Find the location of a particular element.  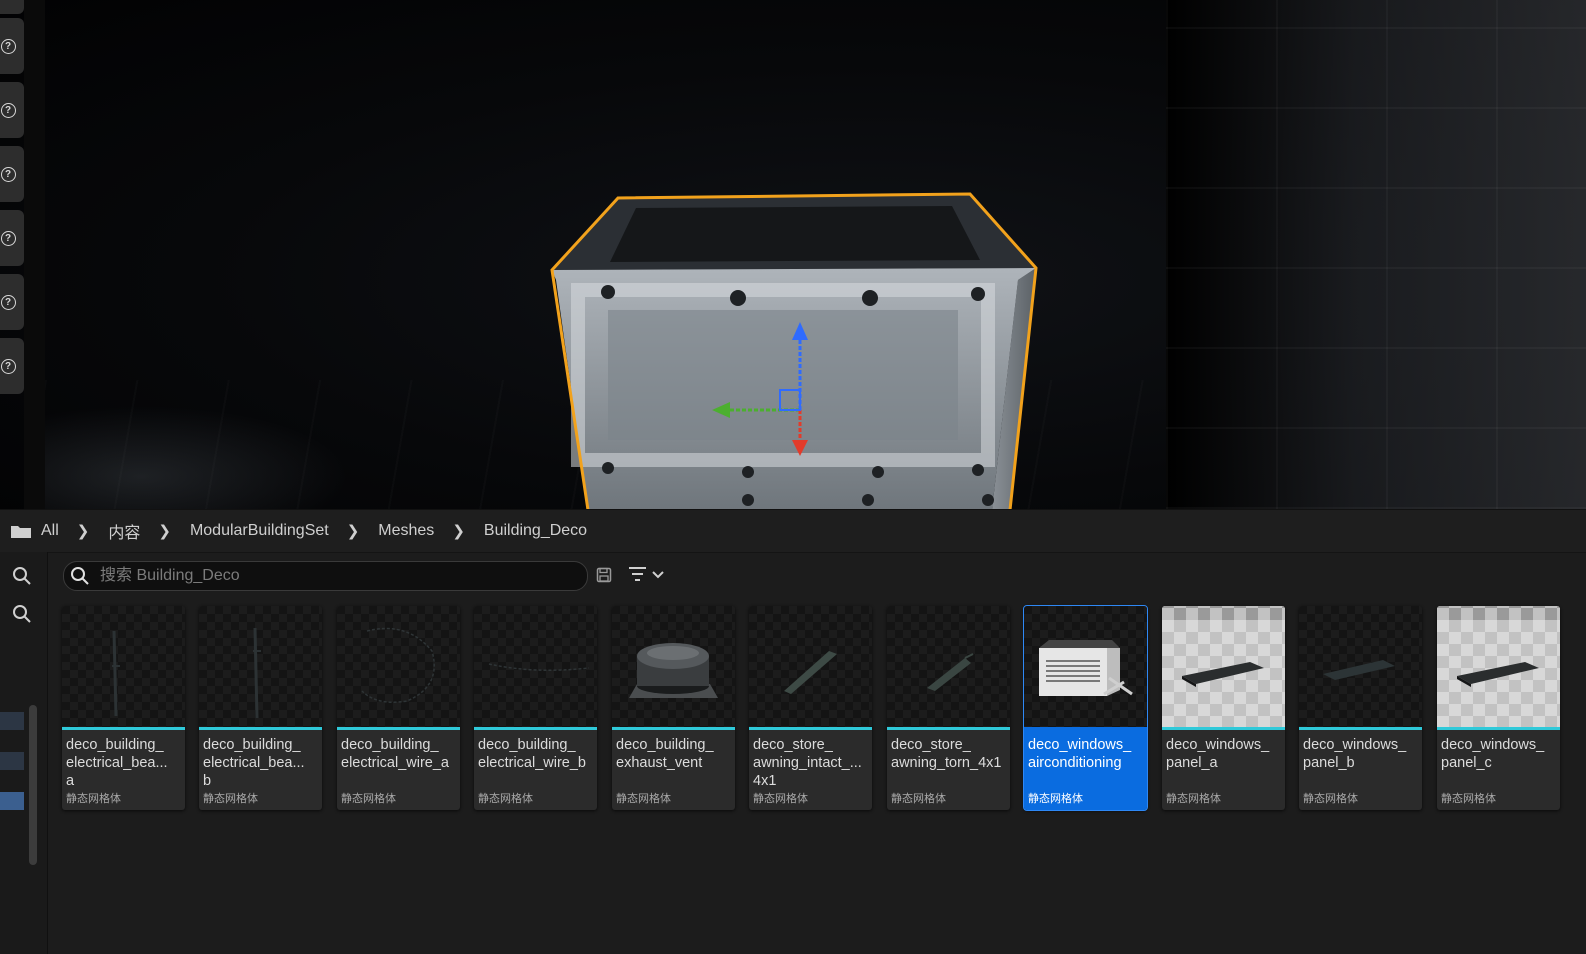

asset-name: deco_windows_ airconditioning is located at coordinates (1080, 754).